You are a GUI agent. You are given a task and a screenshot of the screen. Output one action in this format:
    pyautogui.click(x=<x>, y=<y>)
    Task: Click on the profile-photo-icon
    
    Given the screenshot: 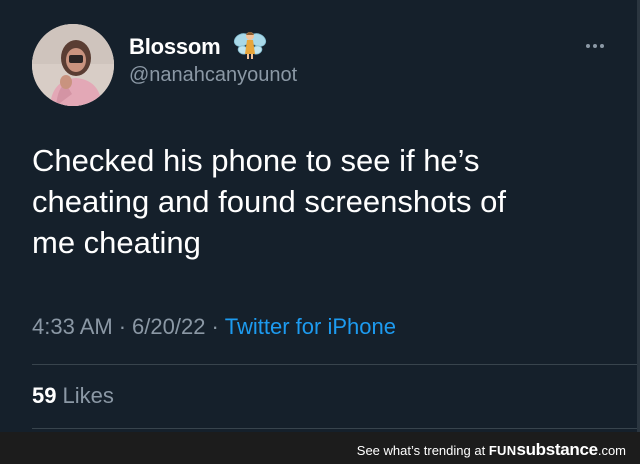 What is the action you would take?
    pyautogui.click(x=73, y=65)
    